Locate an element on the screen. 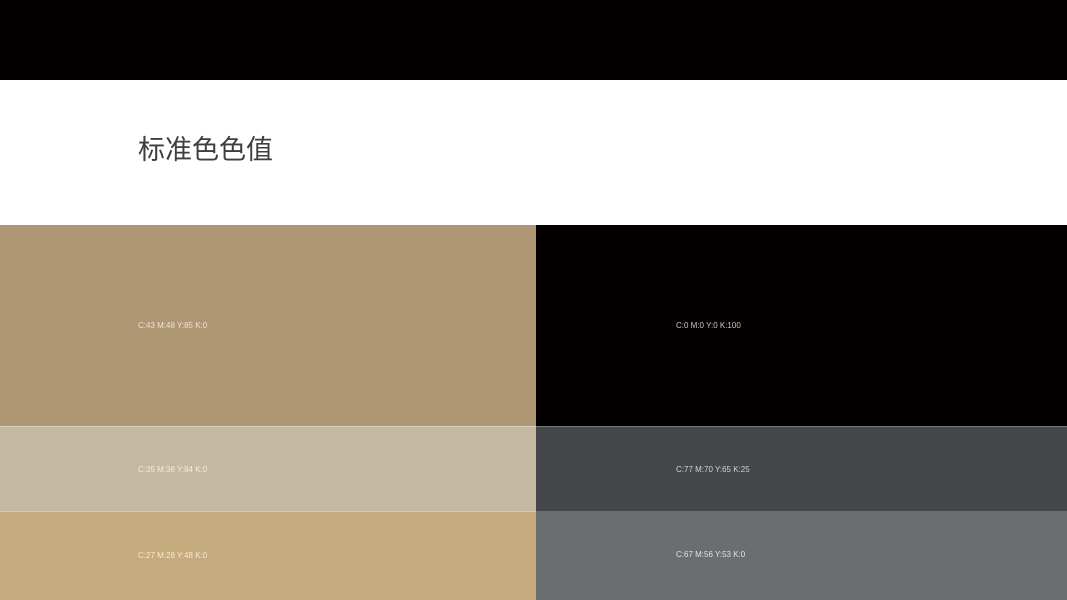 The height and width of the screenshot is (600, 1067). swatch-label: C:67 M:56 Y:53 K:0 is located at coordinates (711, 554).